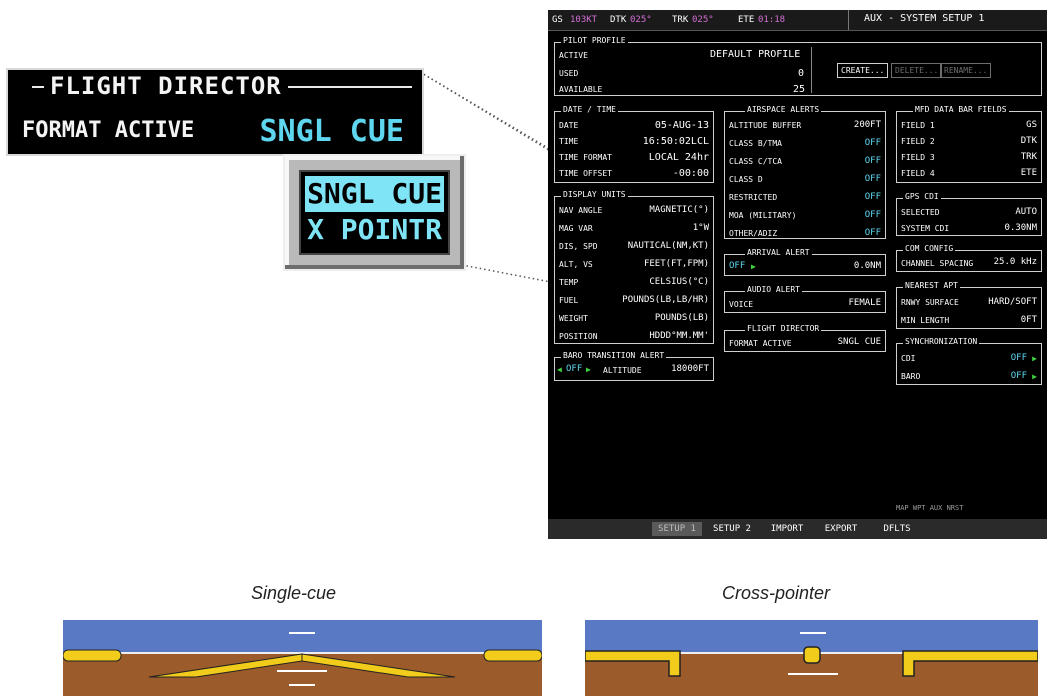 Image resolution: width=1047 pixels, height=696 pixels. Describe the element at coordinates (1020, 228) in the screenshot. I see `system-cdi-value: 0.30NM` at that location.